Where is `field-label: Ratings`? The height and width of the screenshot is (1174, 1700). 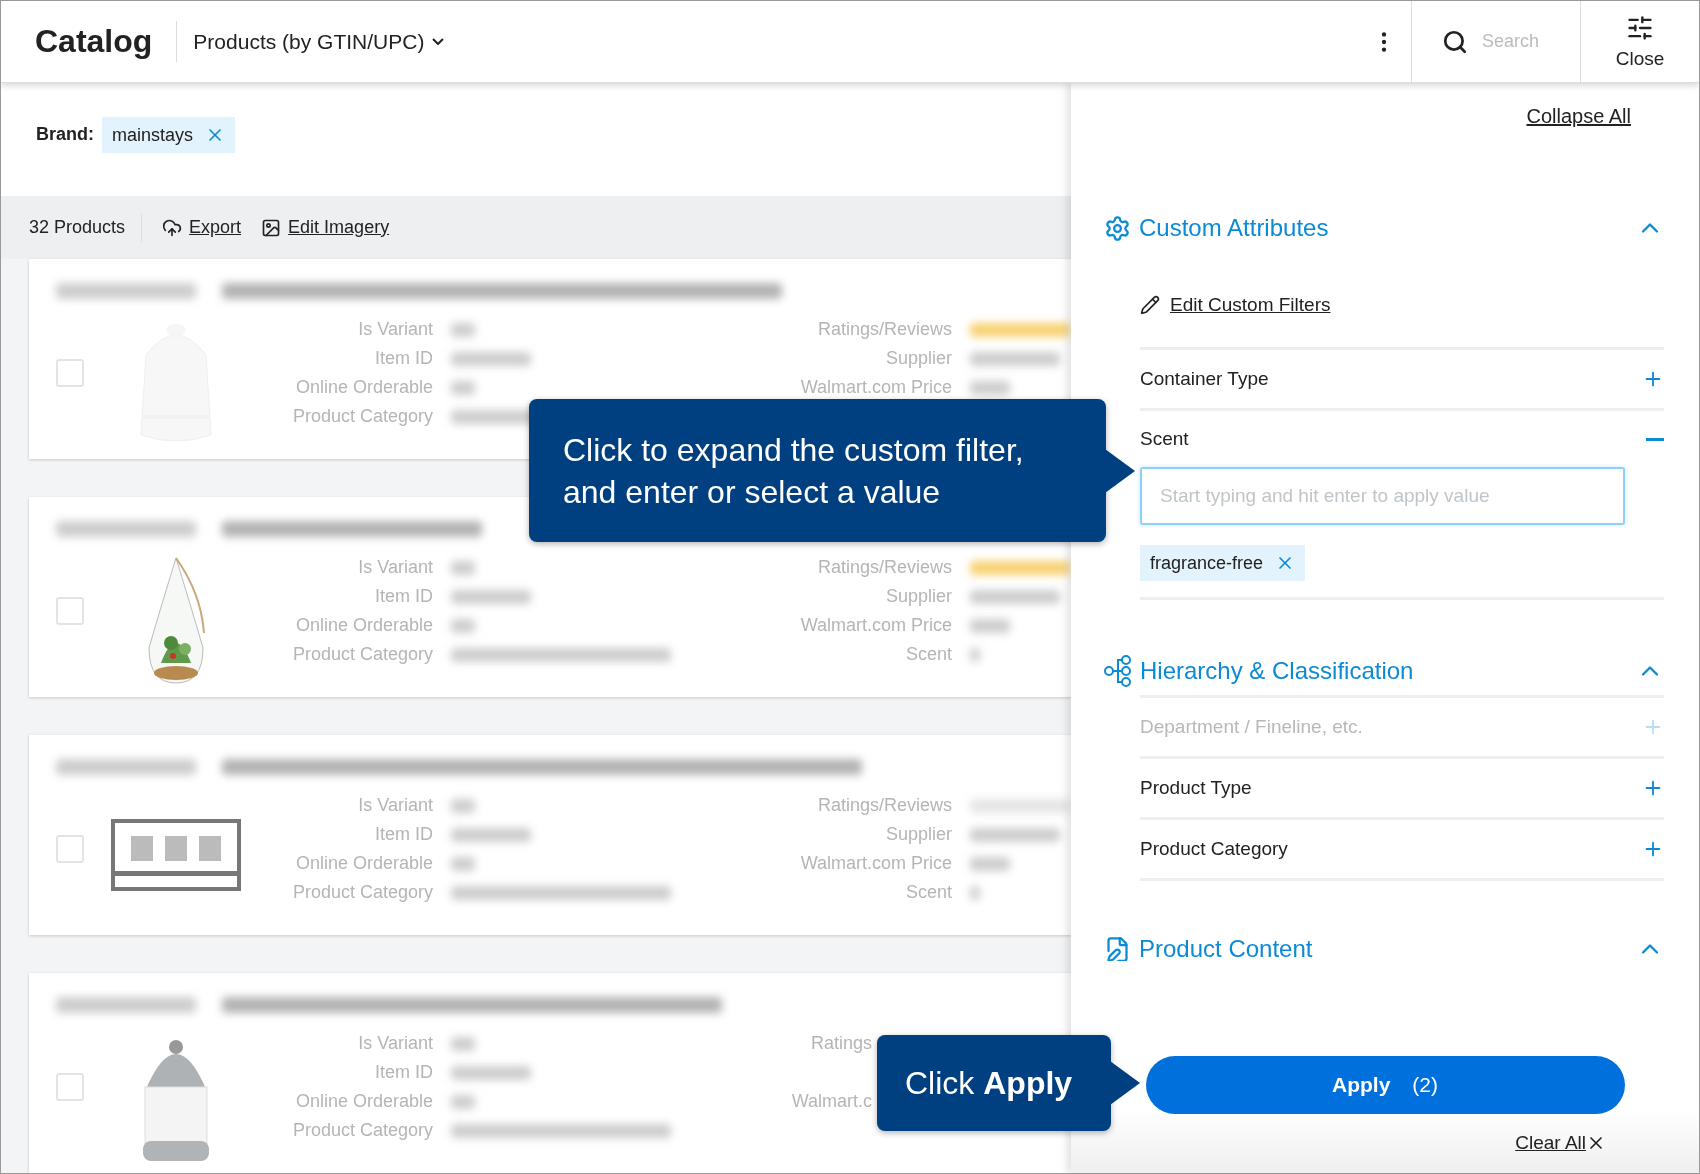
field-label: Ratings is located at coordinates (841, 1043).